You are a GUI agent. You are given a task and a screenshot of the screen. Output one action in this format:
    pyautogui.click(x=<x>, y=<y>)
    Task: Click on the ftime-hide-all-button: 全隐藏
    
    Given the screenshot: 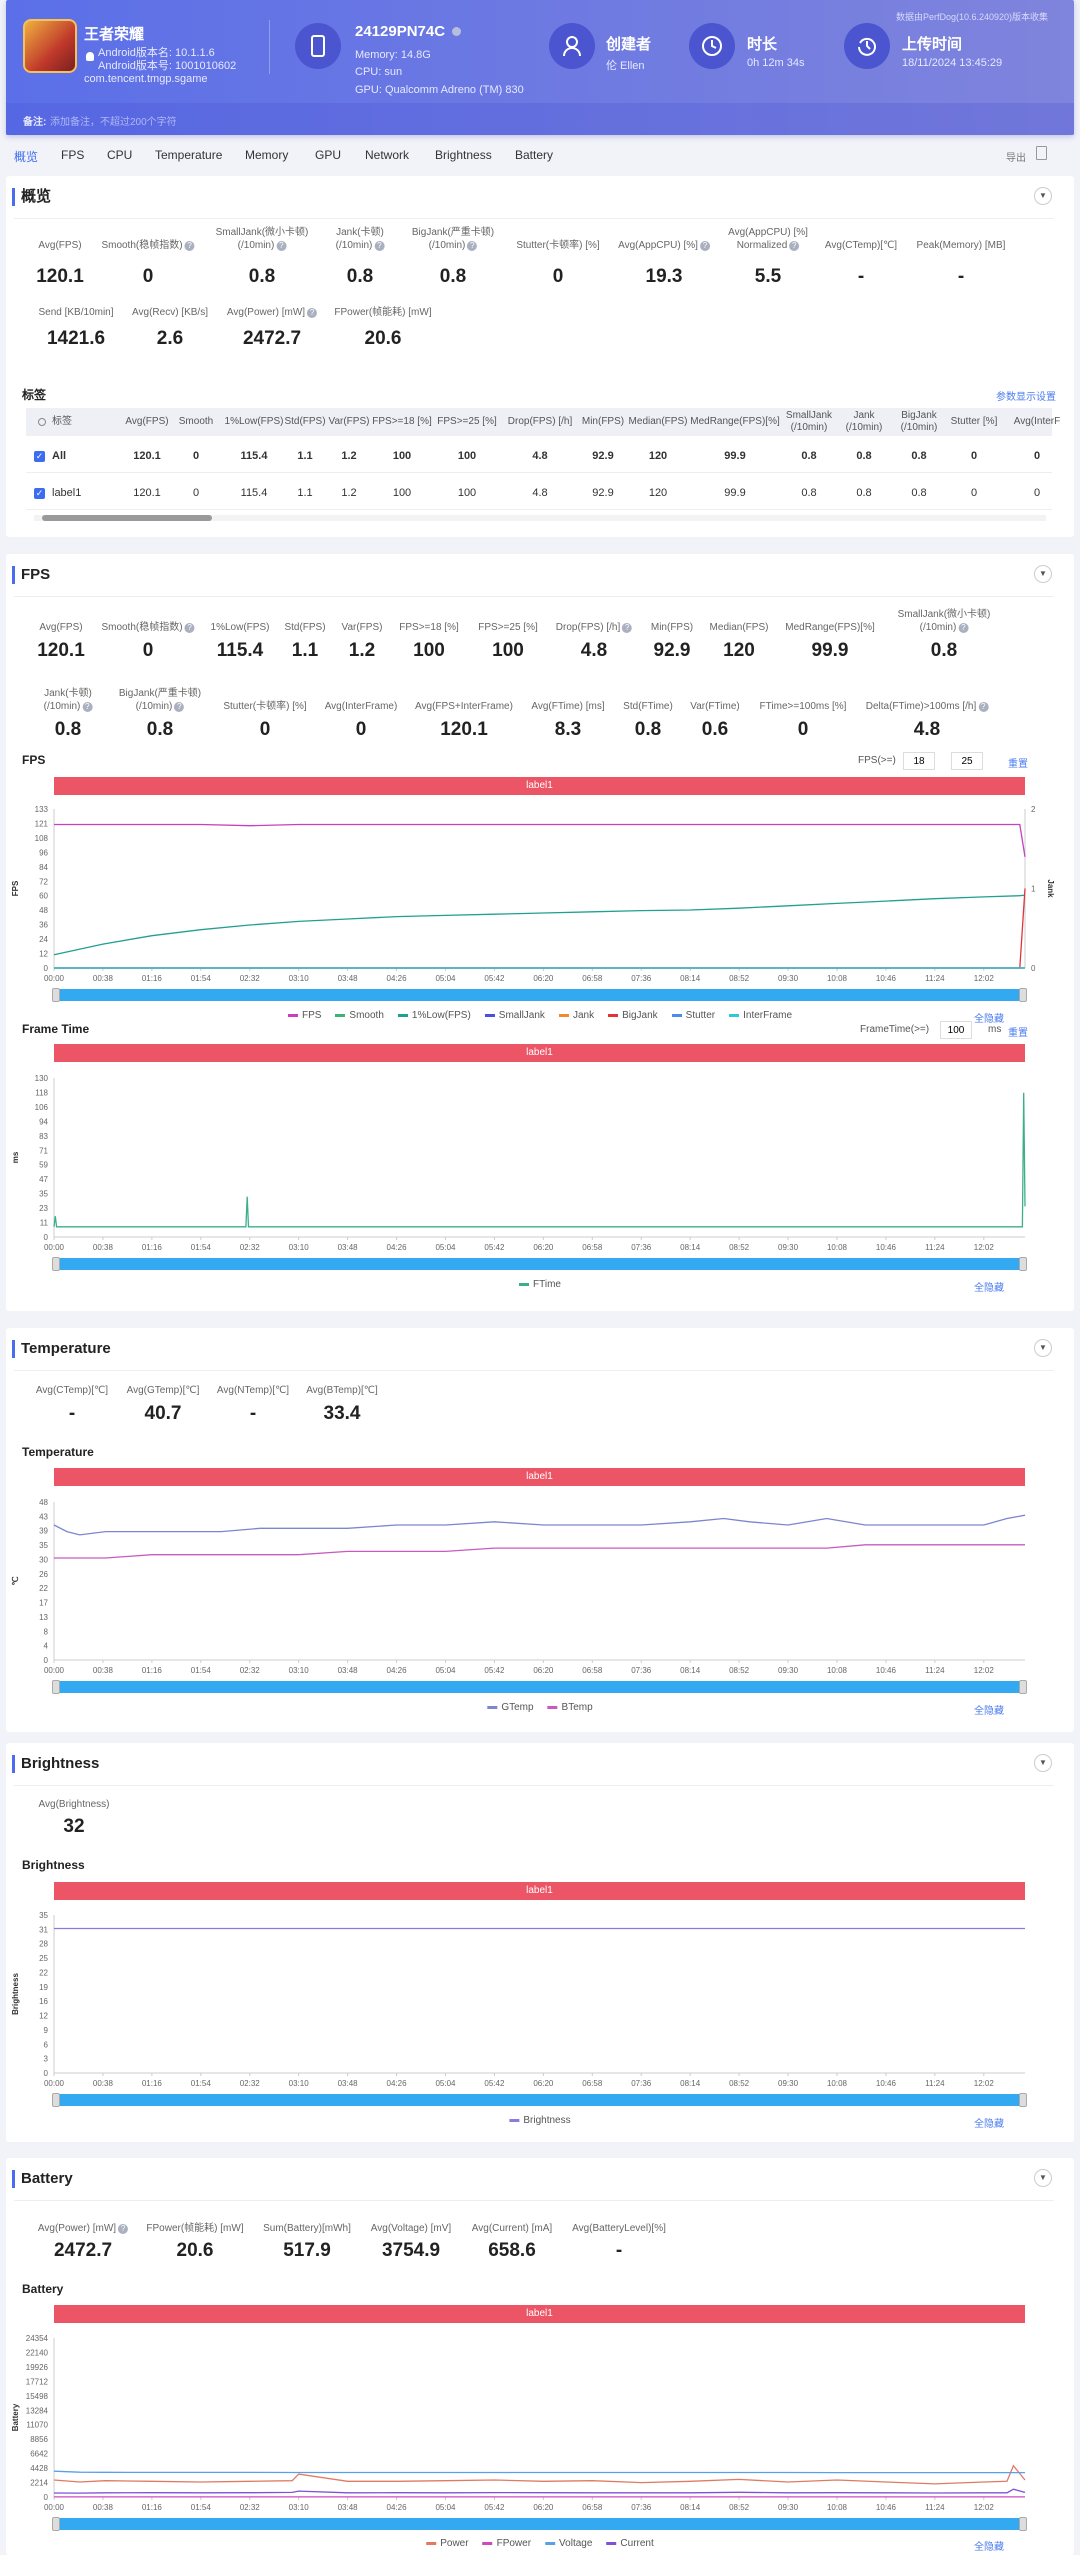 What is the action you would take?
    pyautogui.click(x=989, y=1286)
    